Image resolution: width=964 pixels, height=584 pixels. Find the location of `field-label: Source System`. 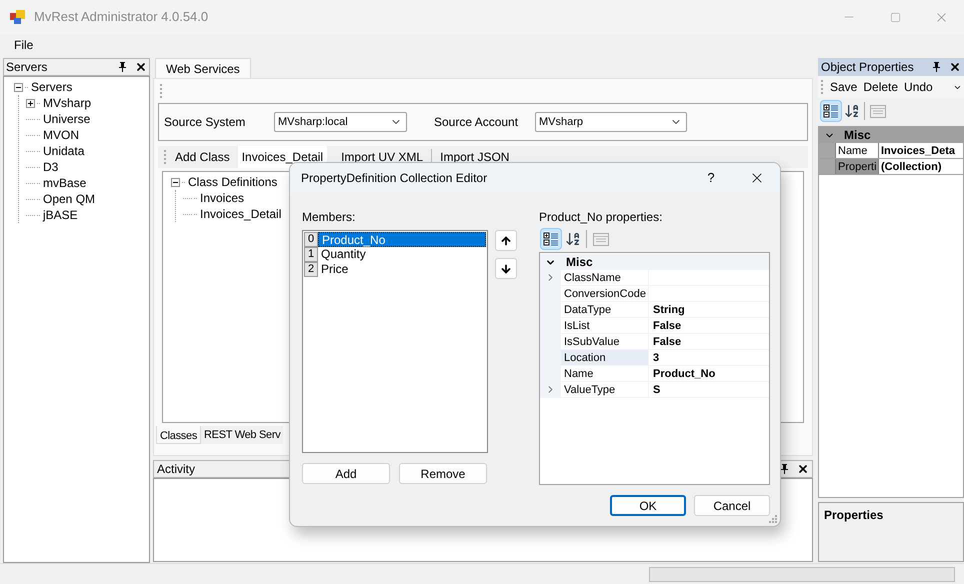

field-label: Source System is located at coordinates (205, 122).